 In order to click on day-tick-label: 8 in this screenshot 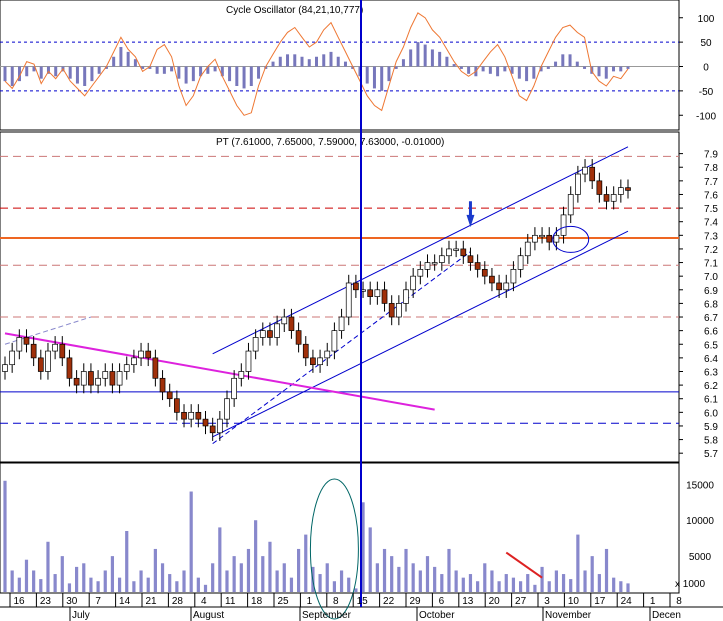, I will do `click(336, 601)`.